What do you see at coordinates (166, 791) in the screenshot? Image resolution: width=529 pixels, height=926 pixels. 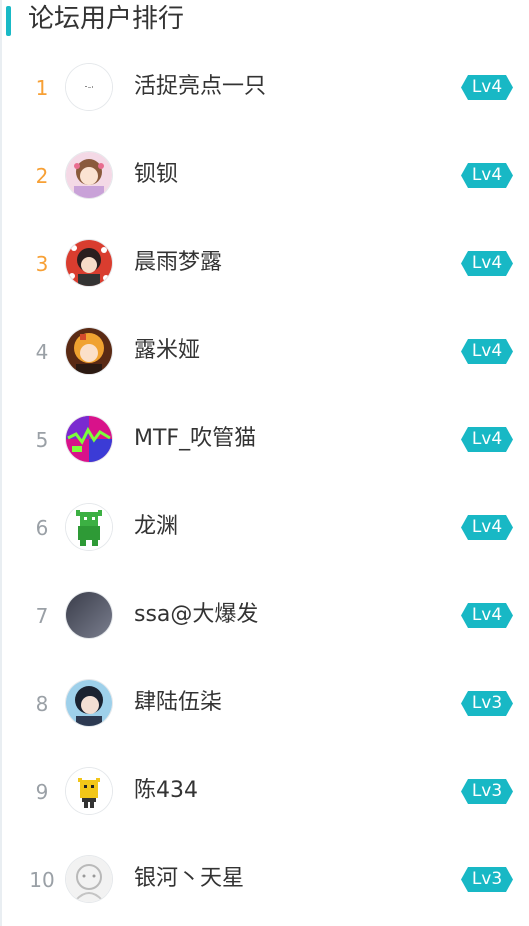 I see `username: 陈434` at bounding box center [166, 791].